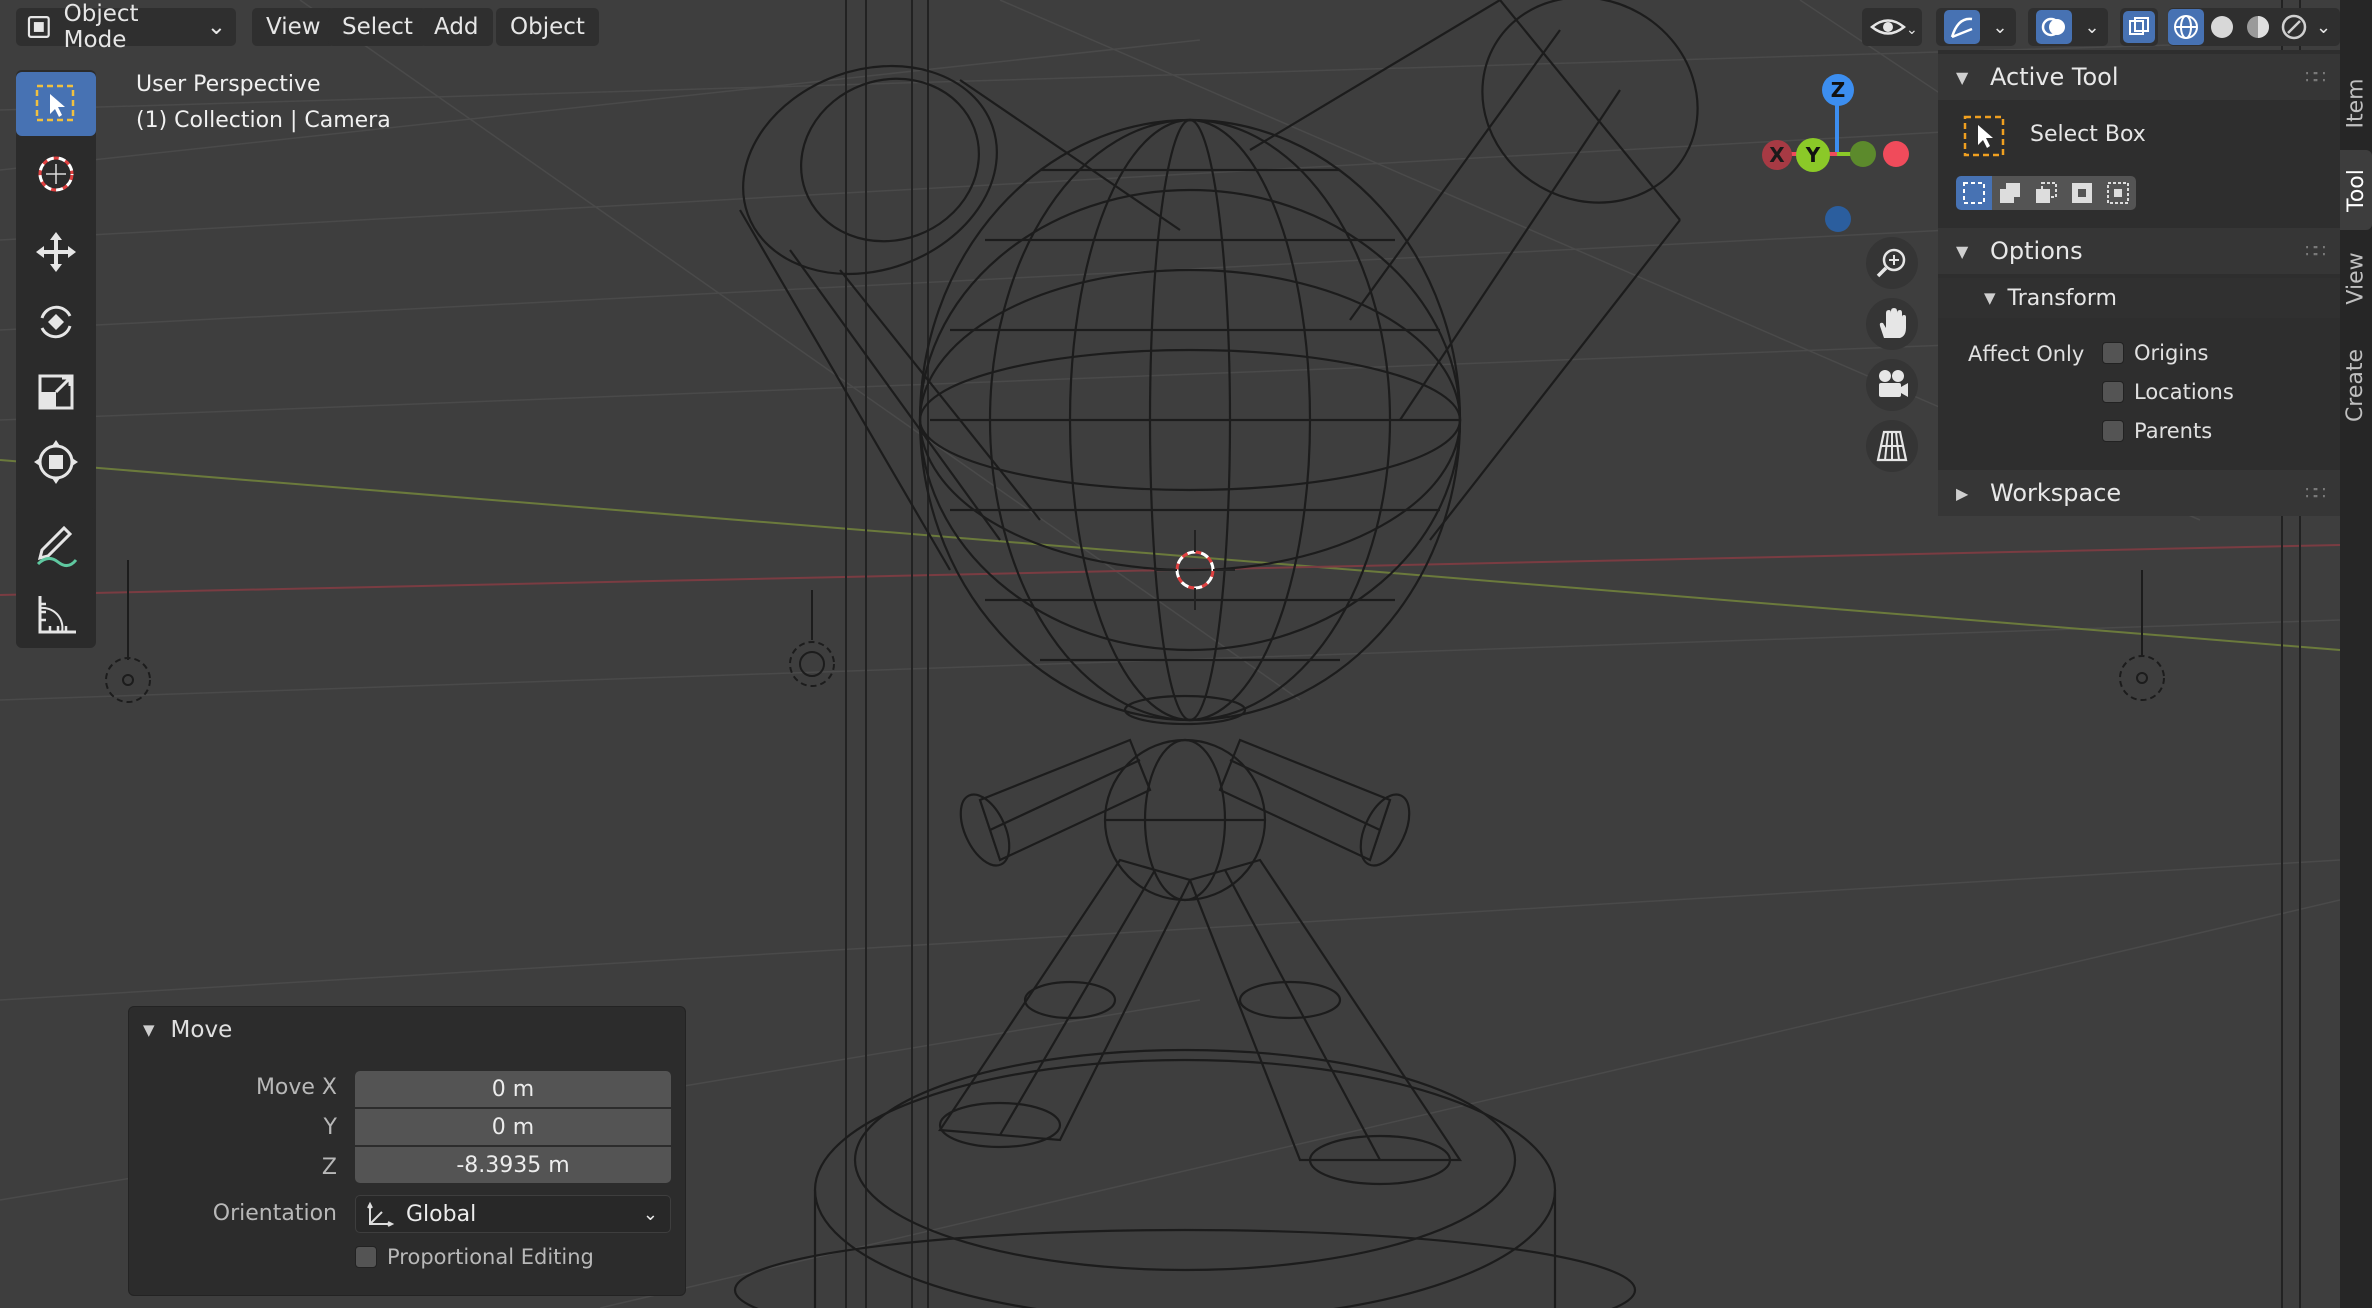 This screenshot has height=1308, width=2372. I want to click on select-subtract-mode-icon, so click(2046, 193).